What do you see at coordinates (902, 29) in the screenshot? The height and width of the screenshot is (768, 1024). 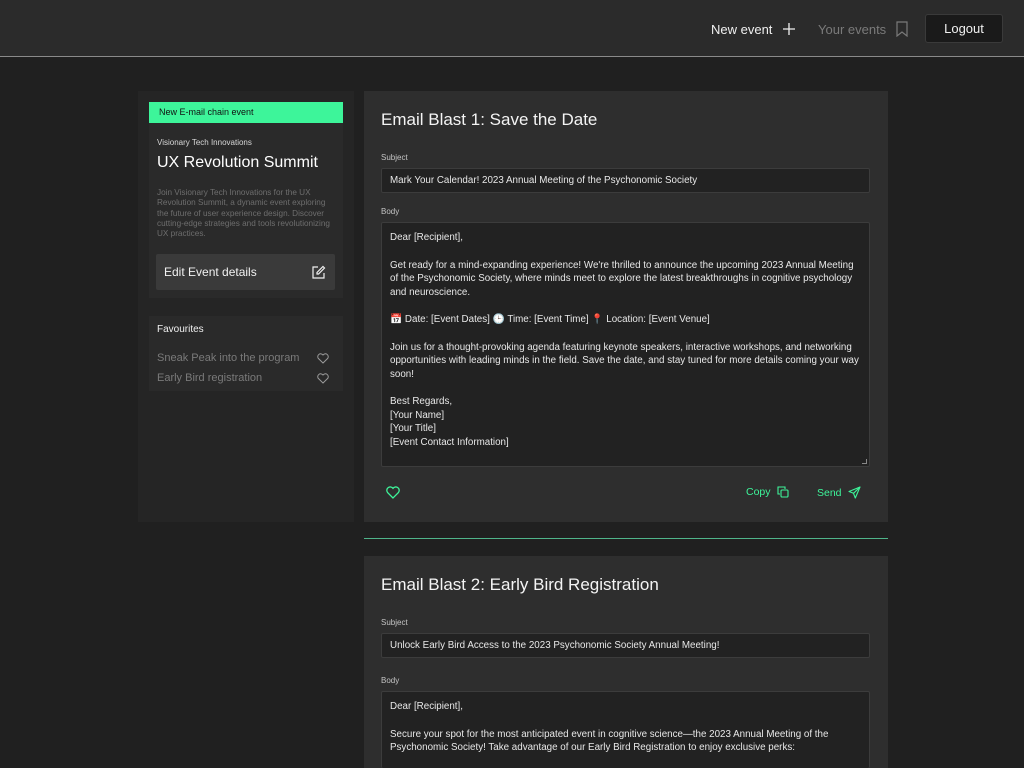 I see `bookmark-icon` at bounding box center [902, 29].